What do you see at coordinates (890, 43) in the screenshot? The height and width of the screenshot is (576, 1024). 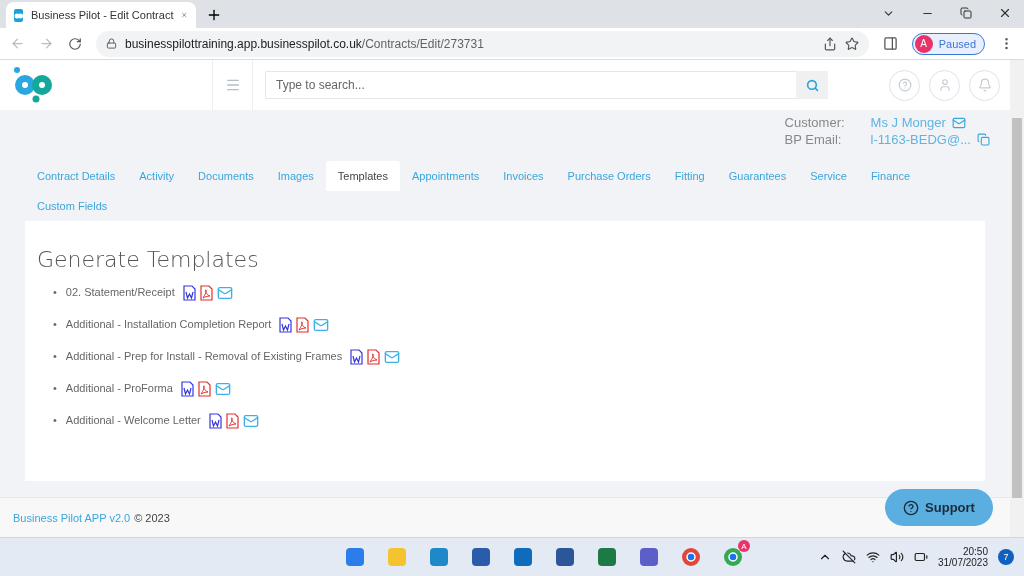 I see `side-panel-icon` at bounding box center [890, 43].